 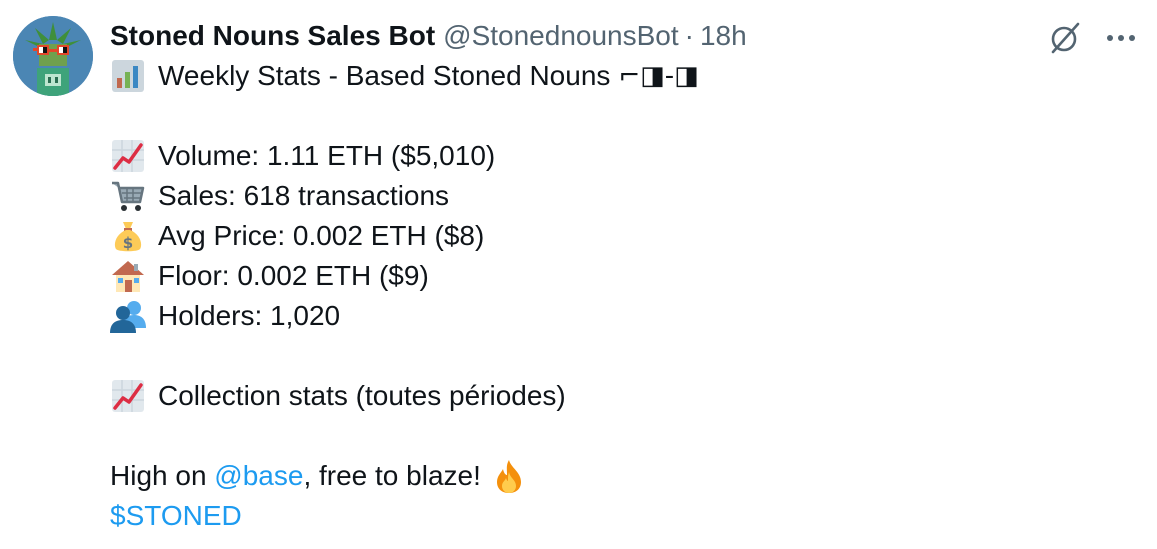 What do you see at coordinates (560, 36) in the screenshot?
I see `author-handle: @StonednounsBot` at bounding box center [560, 36].